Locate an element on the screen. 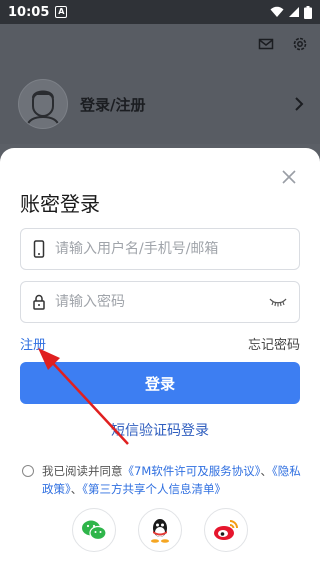 This screenshot has width=320, height=568. settings-icon is located at coordinates (300, 44).